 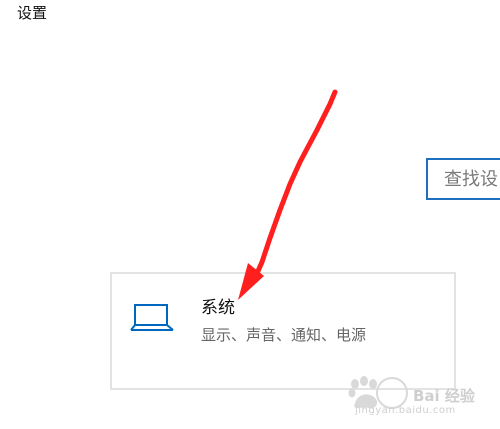 I want to click on system-card-subtitle: 显示、声音、通知、电源, so click(x=284, y=335).